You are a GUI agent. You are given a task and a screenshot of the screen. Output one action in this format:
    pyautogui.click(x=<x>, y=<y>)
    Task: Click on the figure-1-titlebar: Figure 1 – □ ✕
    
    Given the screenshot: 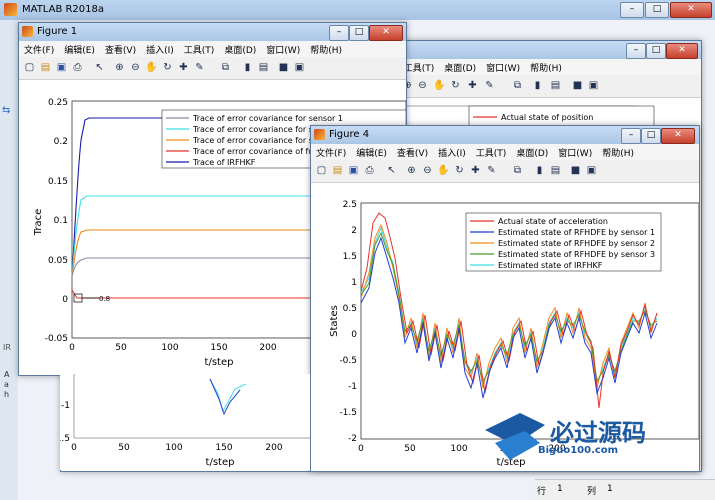 What is the action you would take?
    pyautogui.click(x=212, y=32)
    